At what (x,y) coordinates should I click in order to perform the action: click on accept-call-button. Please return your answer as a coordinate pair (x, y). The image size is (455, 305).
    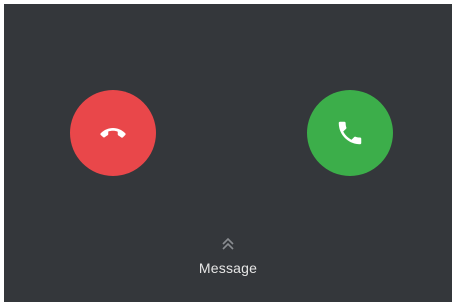
    Looking at the image, I should click on (350, 133).